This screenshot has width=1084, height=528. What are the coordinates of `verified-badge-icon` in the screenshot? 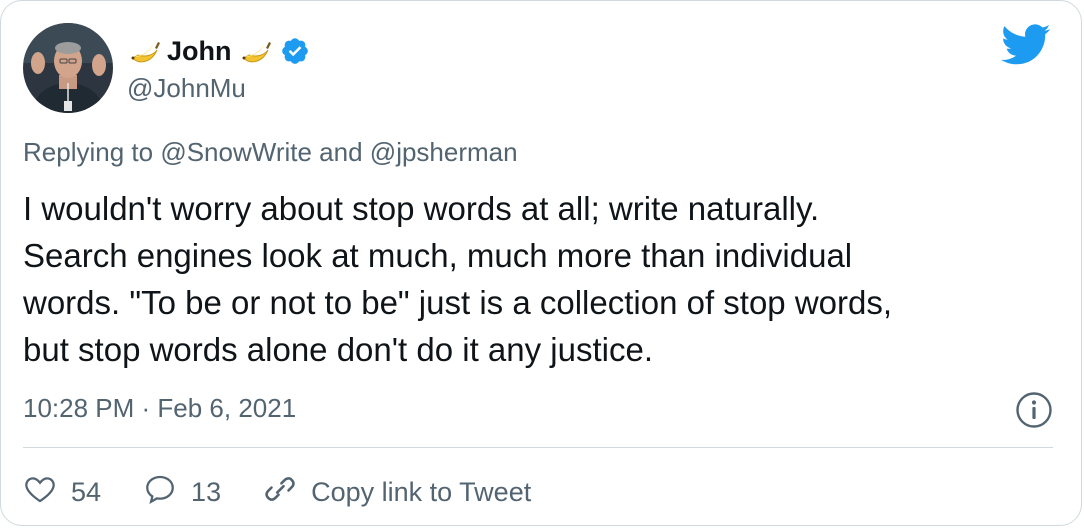 It's located at (295, 51).